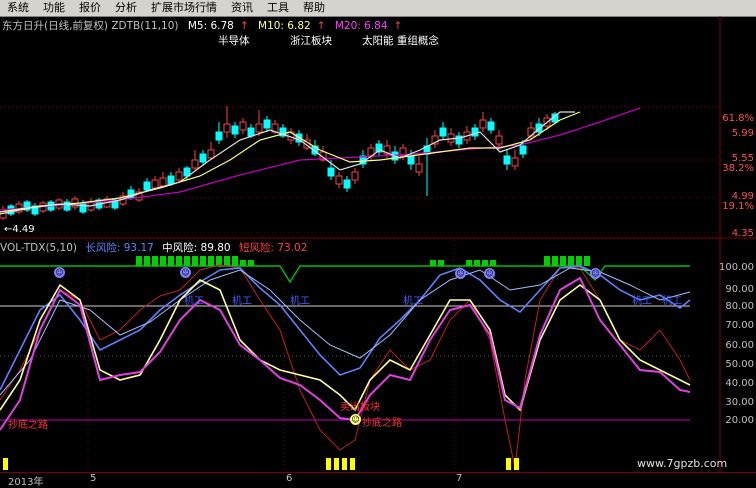  Describe the element at coordinates (738, 206) in the screenshot. I see `price-label-191: 19.1%` at that location.